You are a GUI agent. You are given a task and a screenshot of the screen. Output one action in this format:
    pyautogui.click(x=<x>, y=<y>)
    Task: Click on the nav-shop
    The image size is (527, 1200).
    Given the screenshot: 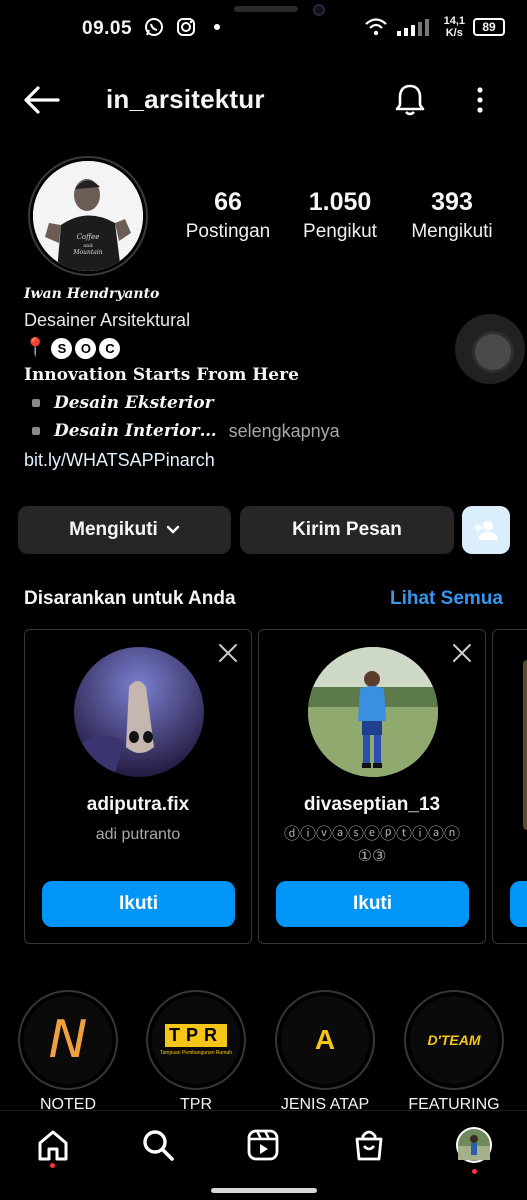 What is the action you would take?
    pyautogui.click(x=369, y=1145)
    